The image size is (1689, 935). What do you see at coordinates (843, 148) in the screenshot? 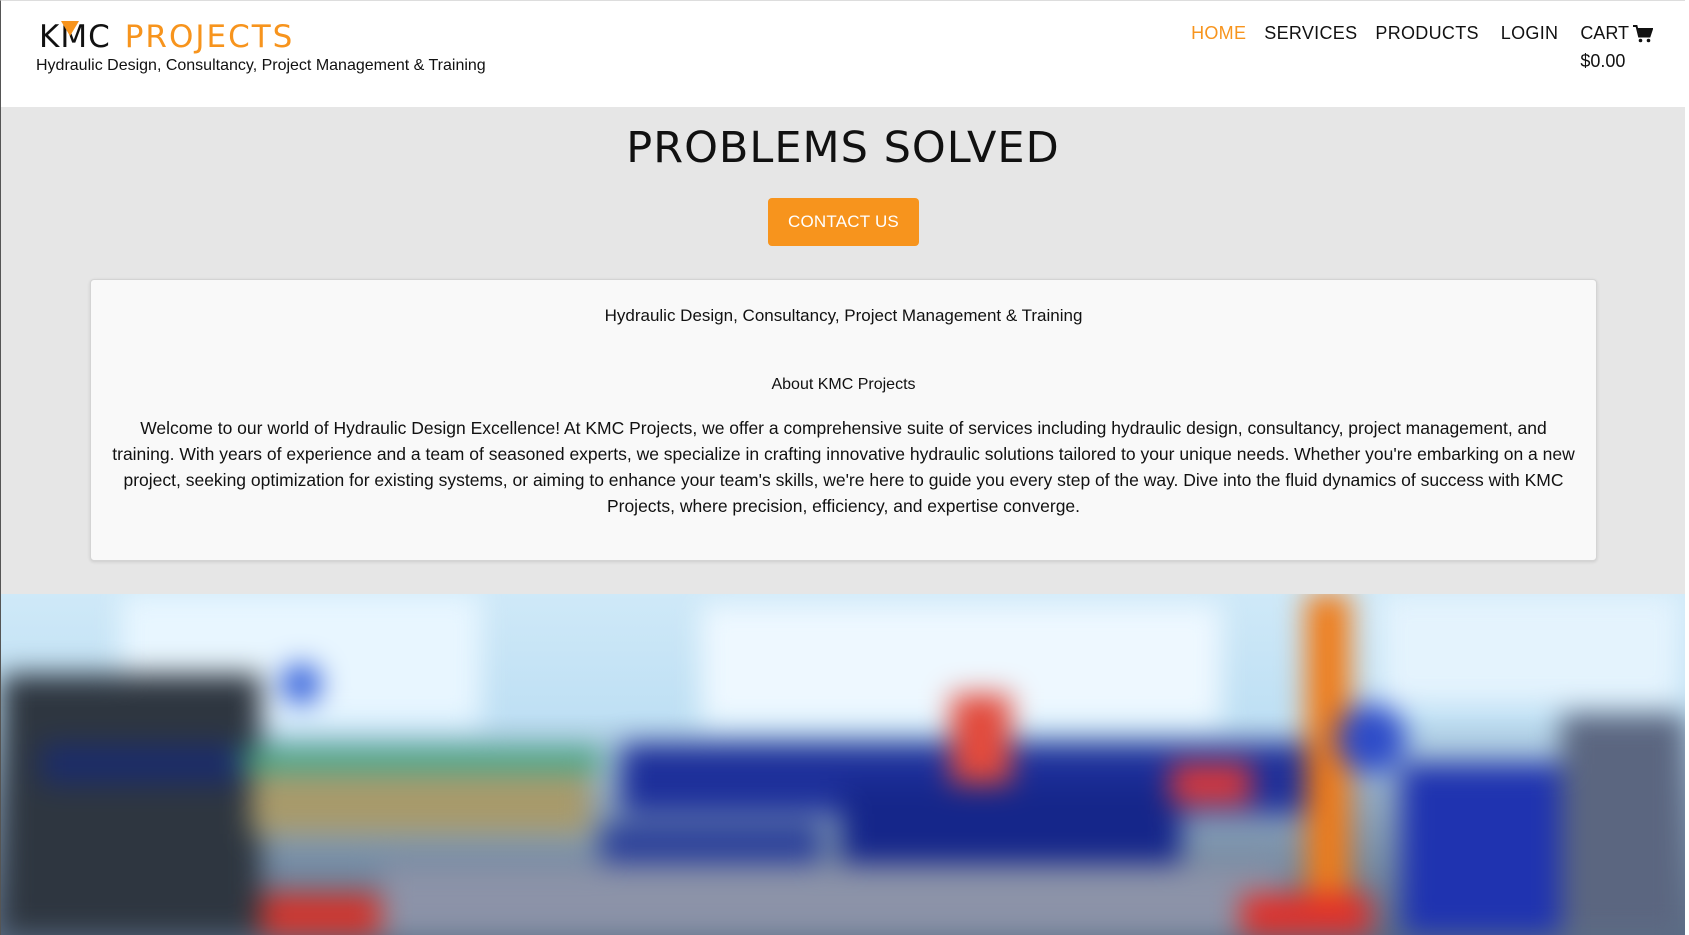
I see `hero-title: PROBLEMS SOLVED` at bounding box center [843, 148].